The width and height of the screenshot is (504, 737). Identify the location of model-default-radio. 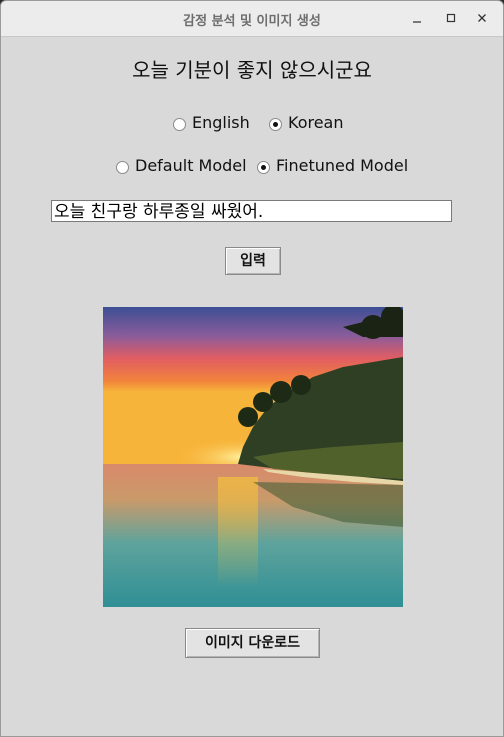
(122, 167).